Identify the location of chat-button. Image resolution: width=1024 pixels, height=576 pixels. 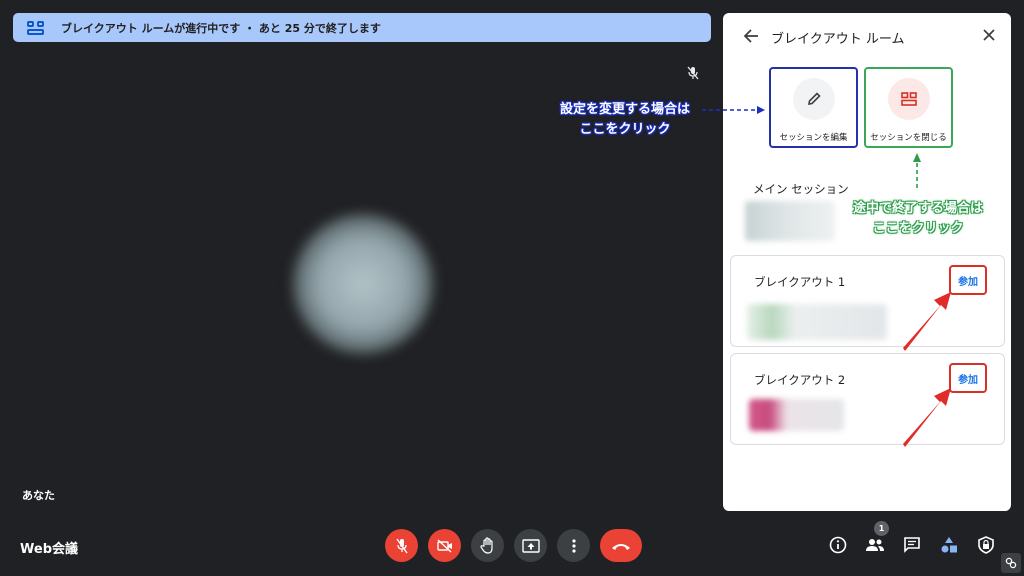
(912, 545).